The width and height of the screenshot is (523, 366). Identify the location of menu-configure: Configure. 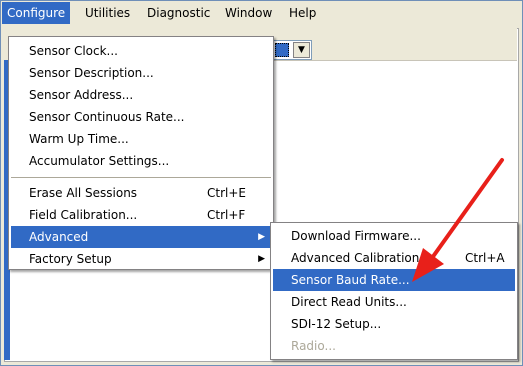
(36, 13).